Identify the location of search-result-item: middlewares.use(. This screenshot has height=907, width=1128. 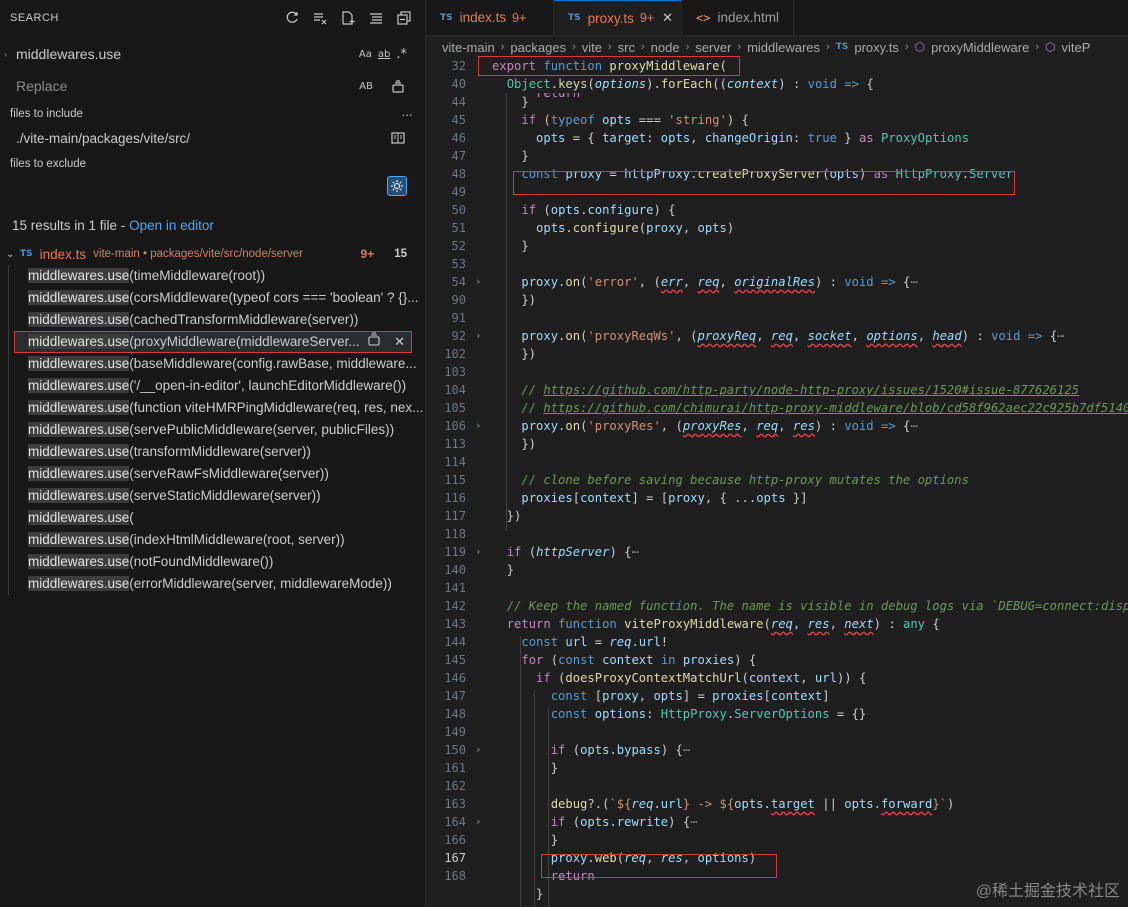
(212, 518).